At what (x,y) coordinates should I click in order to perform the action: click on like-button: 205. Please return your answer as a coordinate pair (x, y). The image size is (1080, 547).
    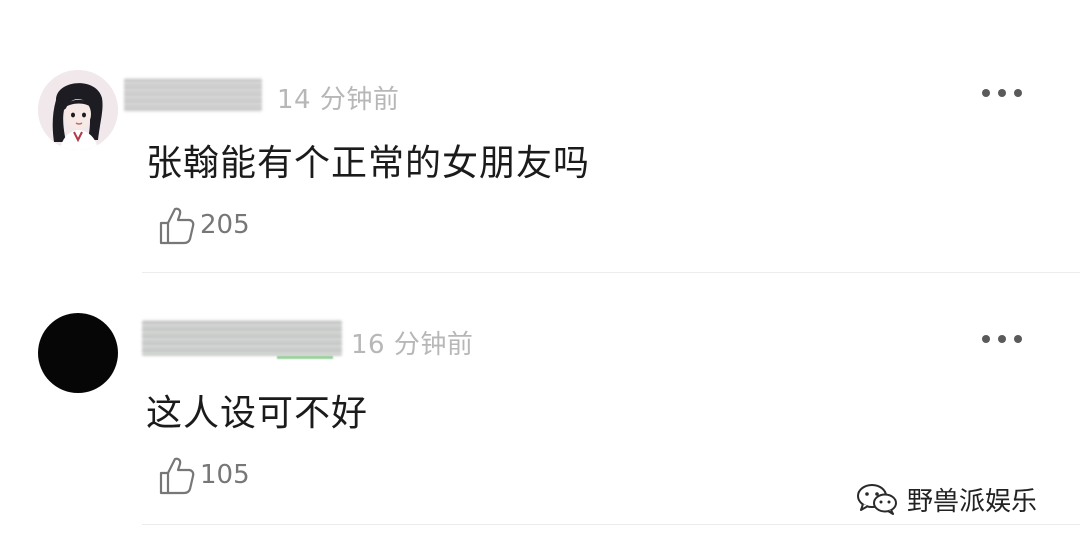
    Looking at the image, I should click on (204, 225).